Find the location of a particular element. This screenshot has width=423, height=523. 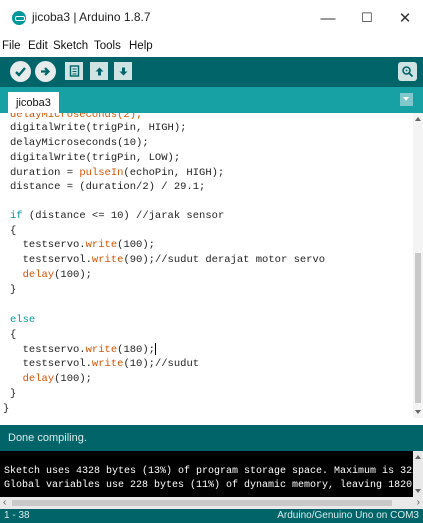

code-token: pulseIn is located at coordinates (101, 173).